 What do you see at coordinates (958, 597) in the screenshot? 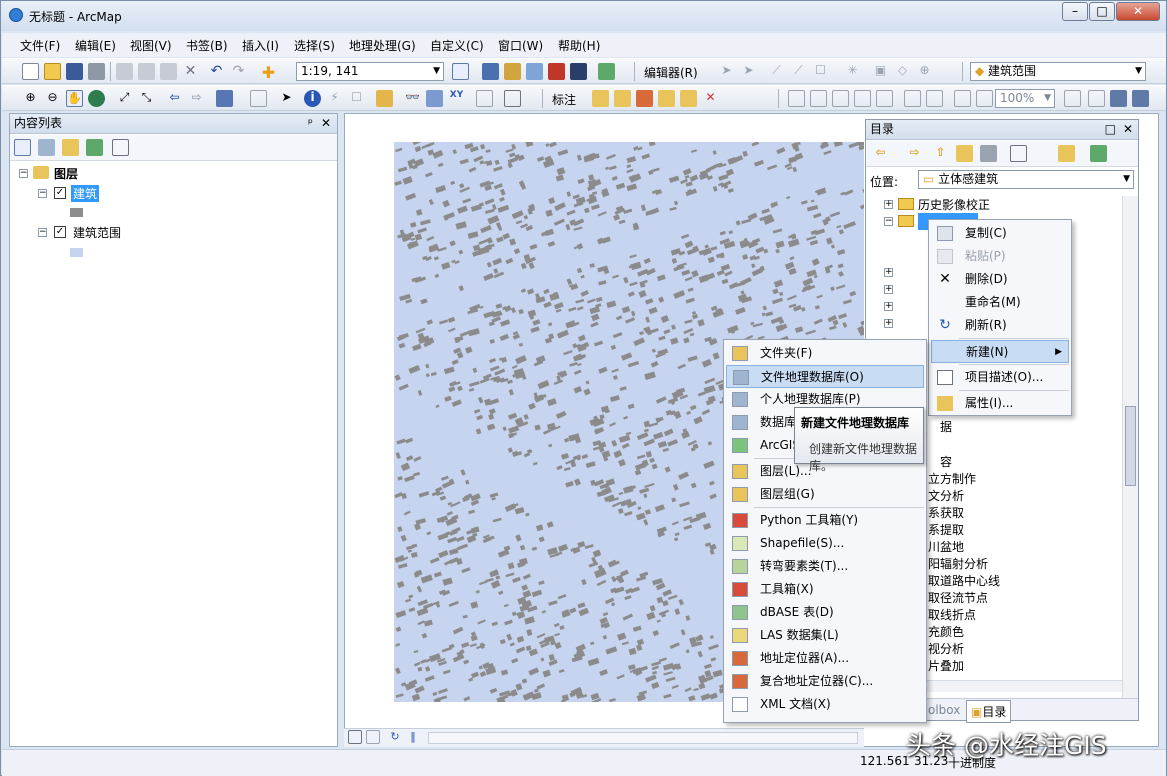
I see `catalog-item: 取径流节点` at bounding box center [958, 597].